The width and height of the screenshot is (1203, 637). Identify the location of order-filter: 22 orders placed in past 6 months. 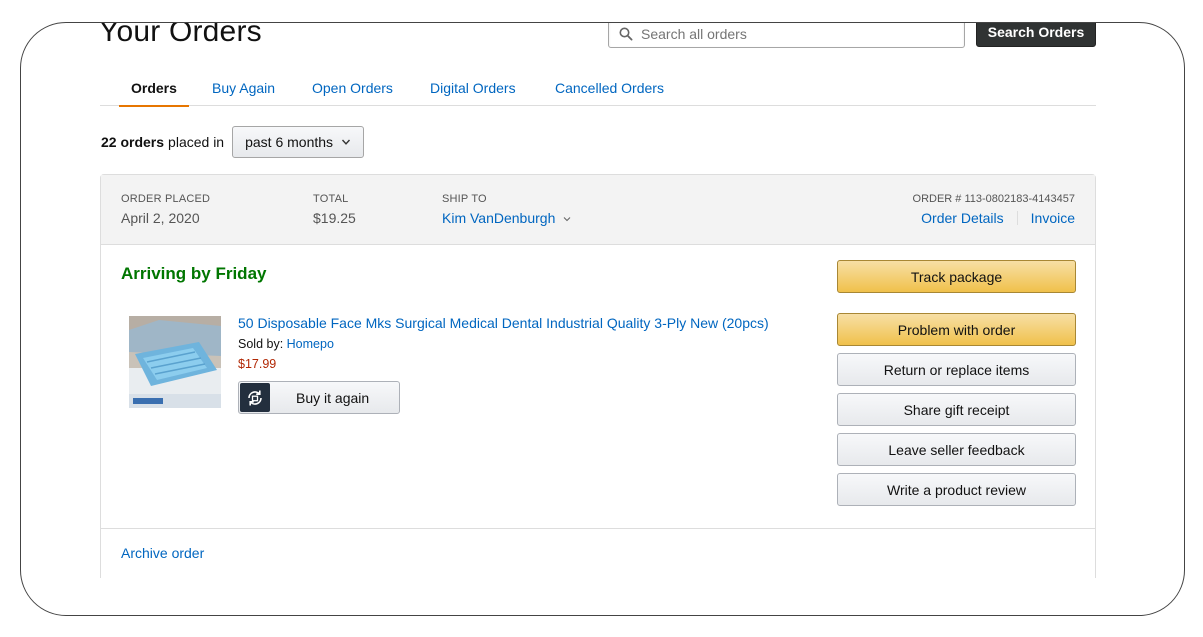
(233, 142).